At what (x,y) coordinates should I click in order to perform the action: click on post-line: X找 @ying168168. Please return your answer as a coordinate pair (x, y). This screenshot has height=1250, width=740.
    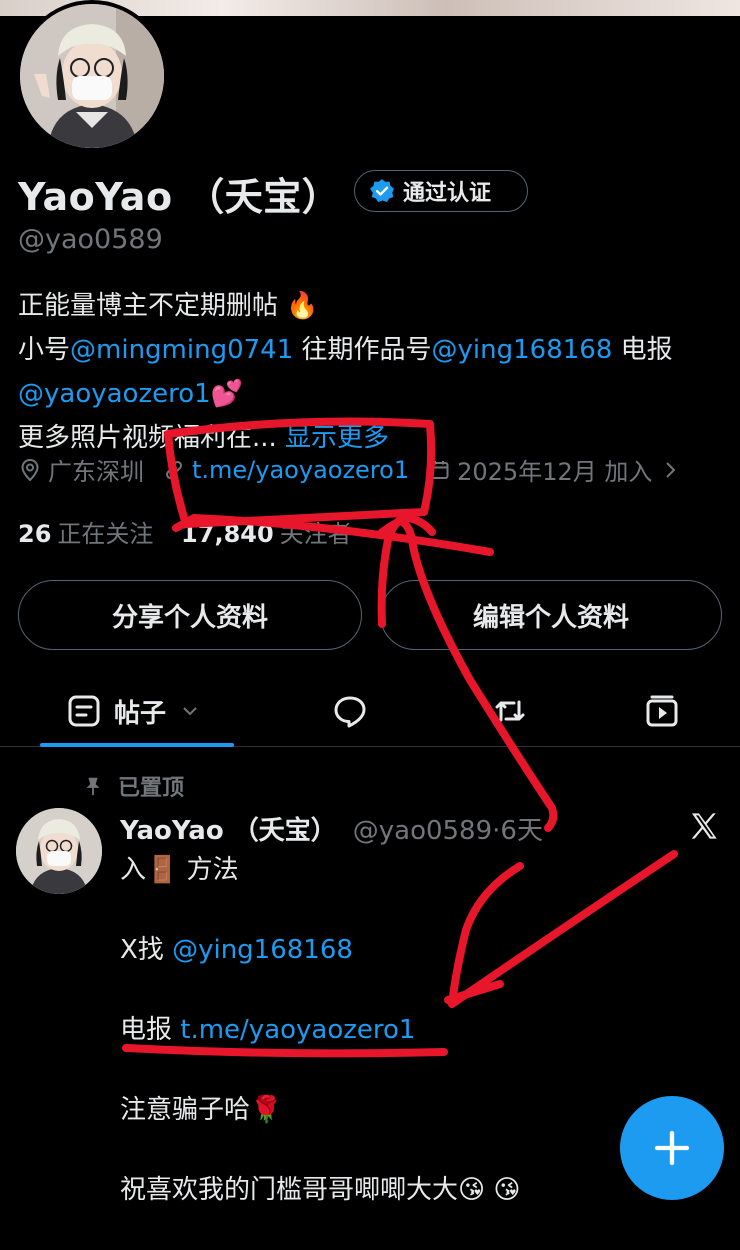
    Looking at the image, I should click on (320, 950).